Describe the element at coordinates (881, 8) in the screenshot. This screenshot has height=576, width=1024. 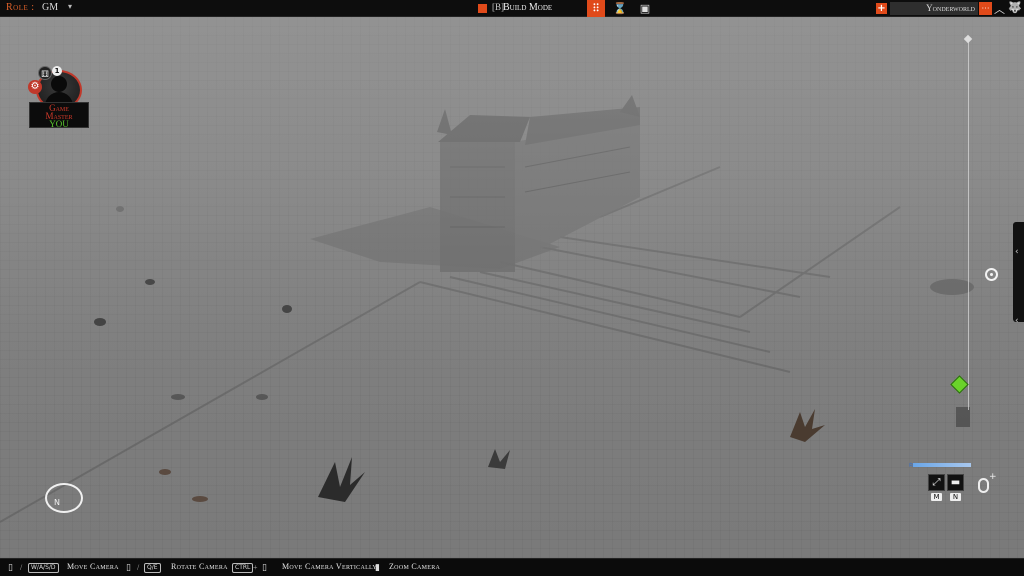
I see `add-button: +` at that location.